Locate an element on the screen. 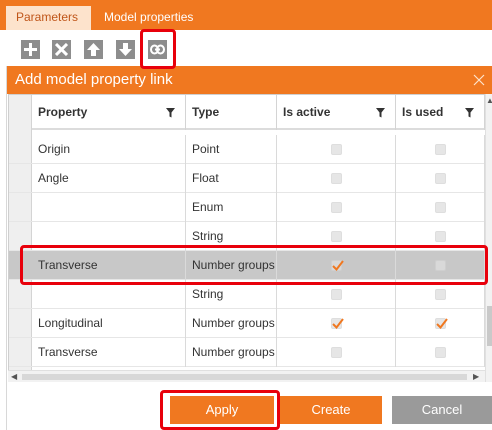  dialog-footer: Apply Create Cancel is located at coordinates (249, 406).